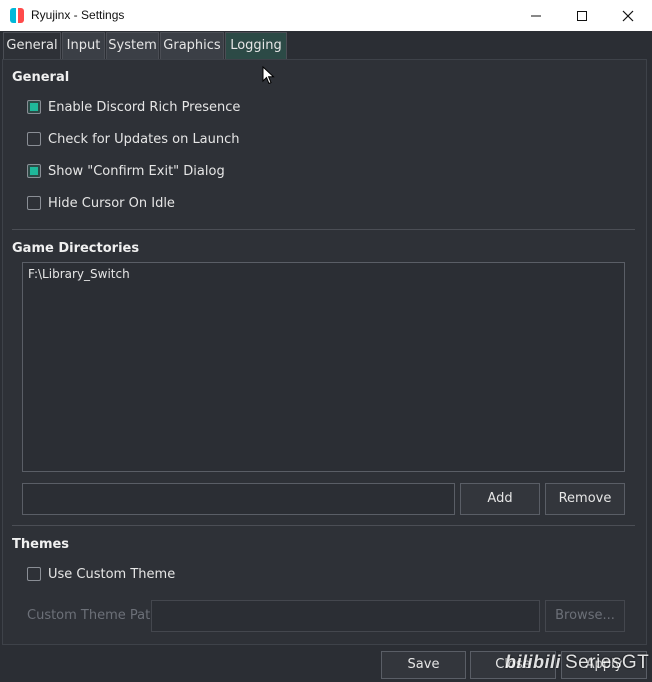 The height and width of the screenshot is (682, 652). Describe the element at coordinates (144, 139) in the screenshot. I see `check-updates-label: Check for Updates on Launch` at that location.